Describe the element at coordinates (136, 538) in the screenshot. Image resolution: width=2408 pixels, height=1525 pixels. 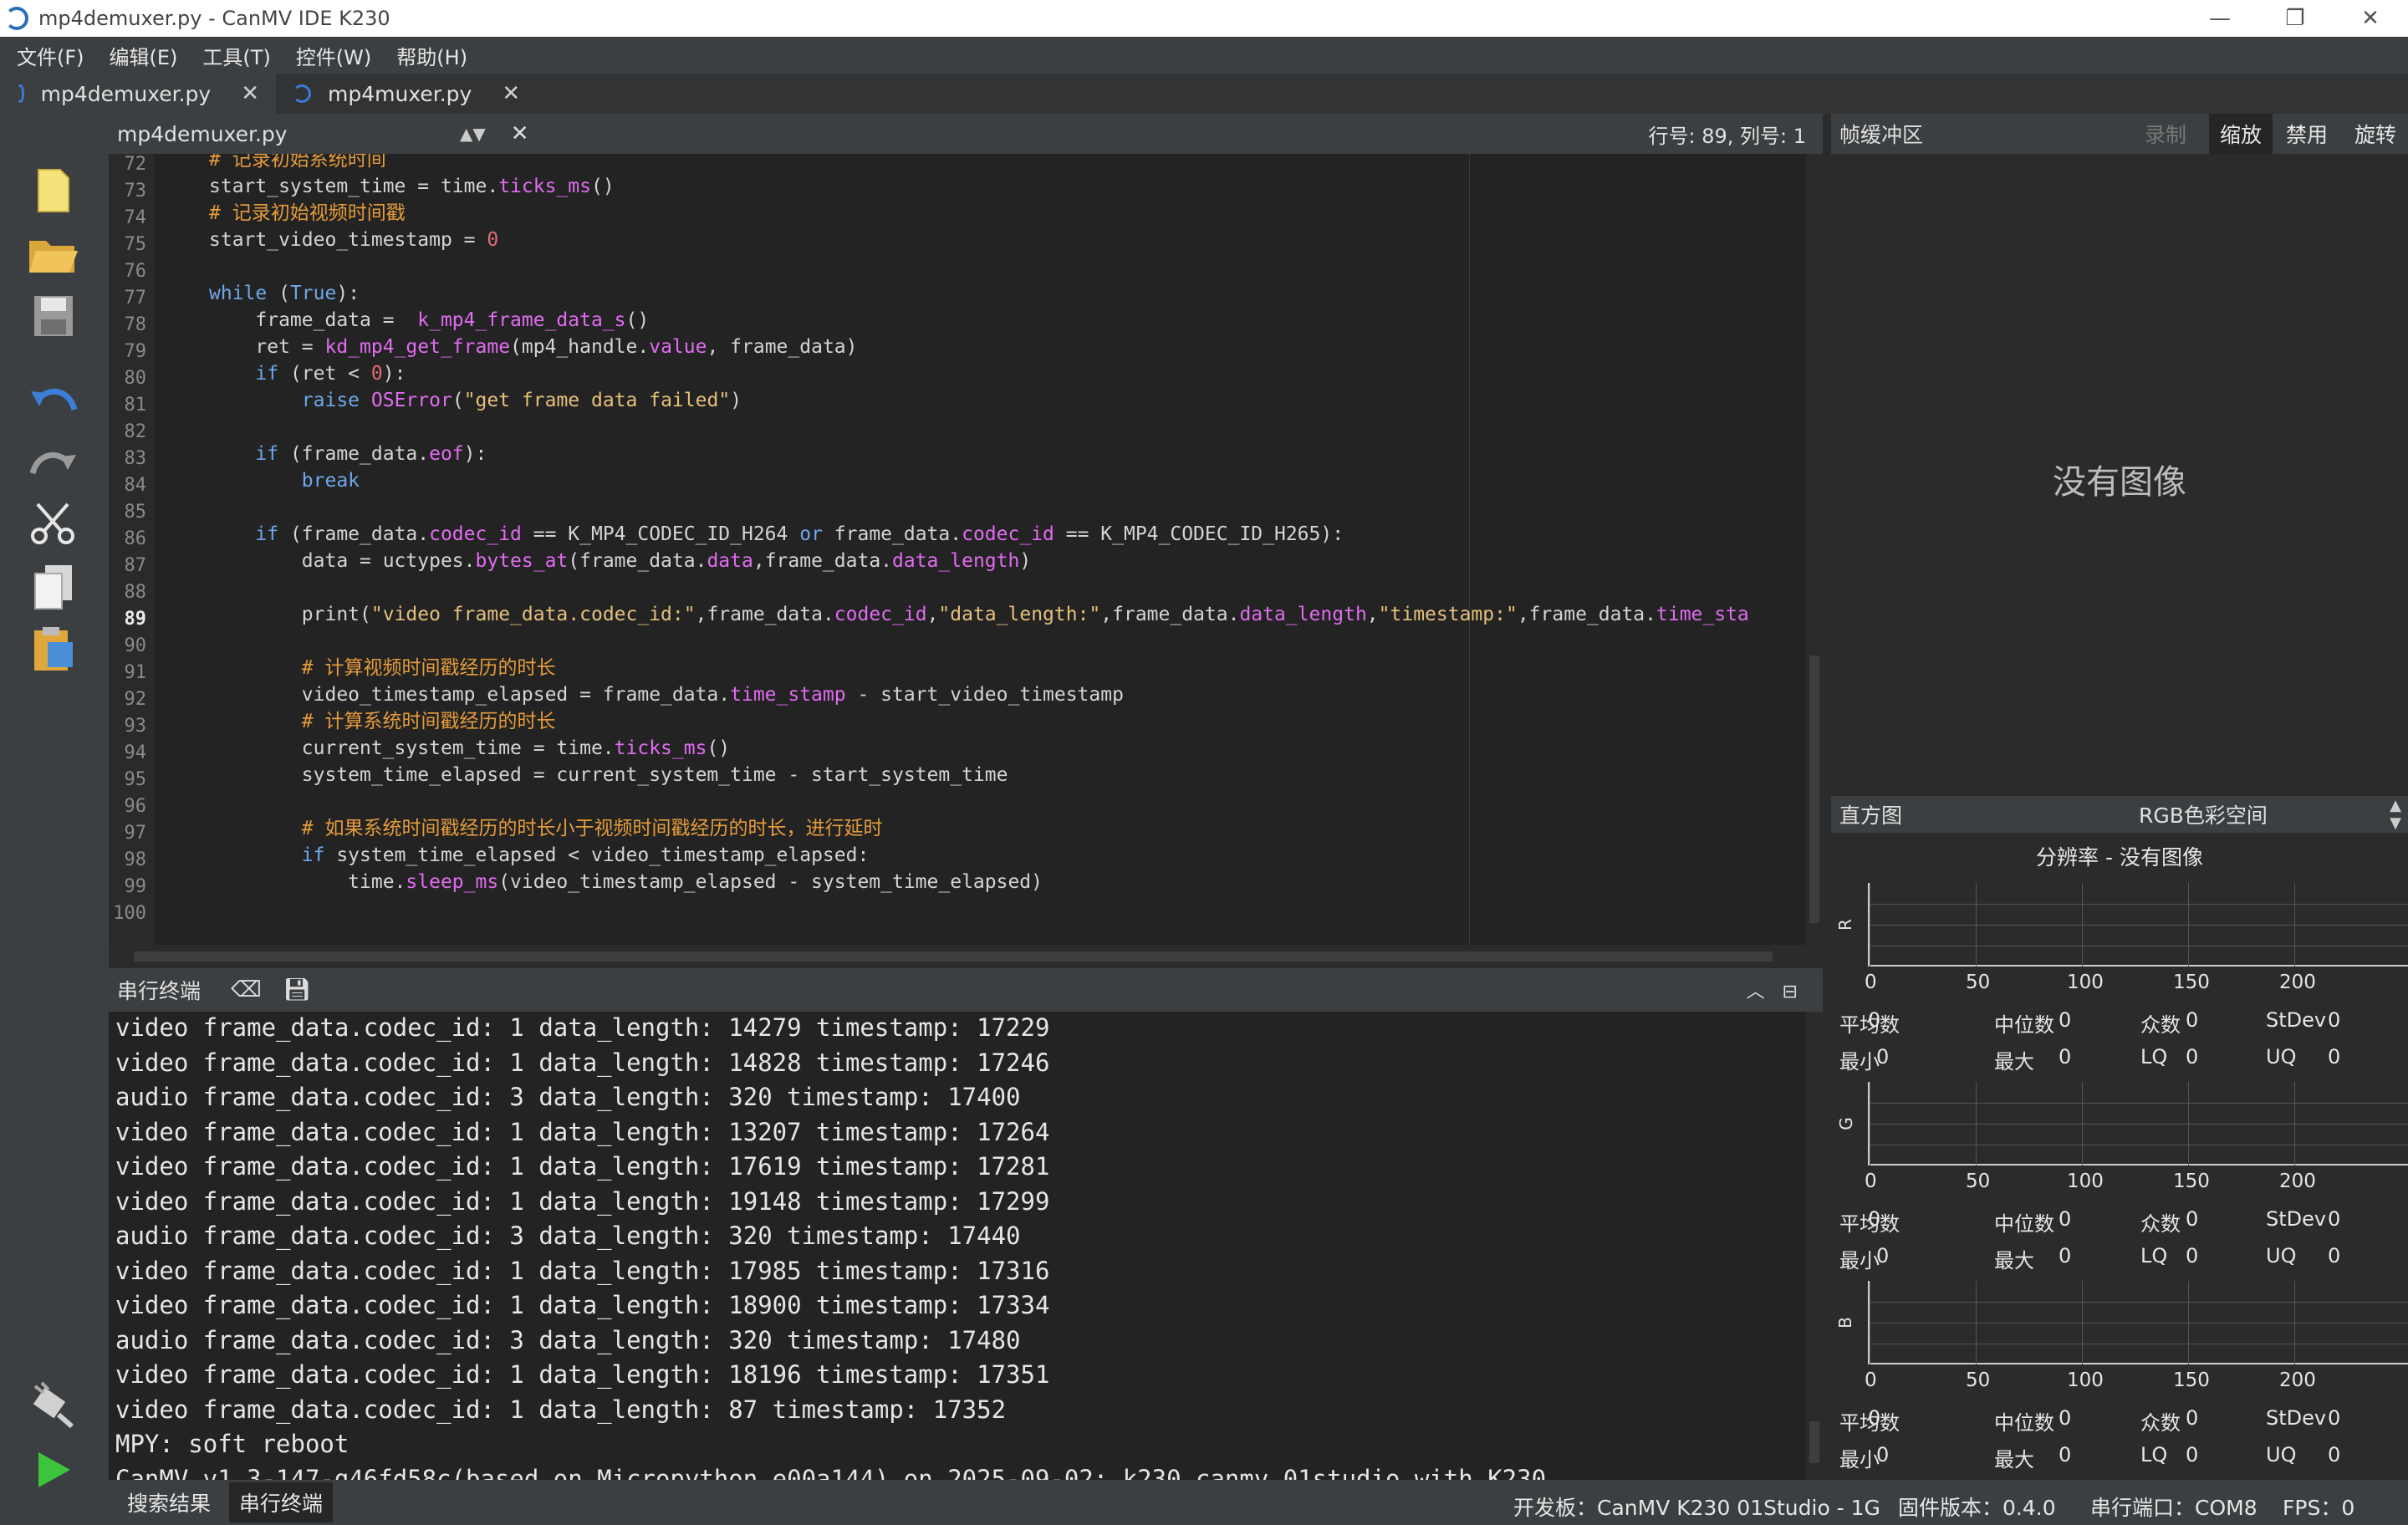
I see `line-number: 86` at that location.